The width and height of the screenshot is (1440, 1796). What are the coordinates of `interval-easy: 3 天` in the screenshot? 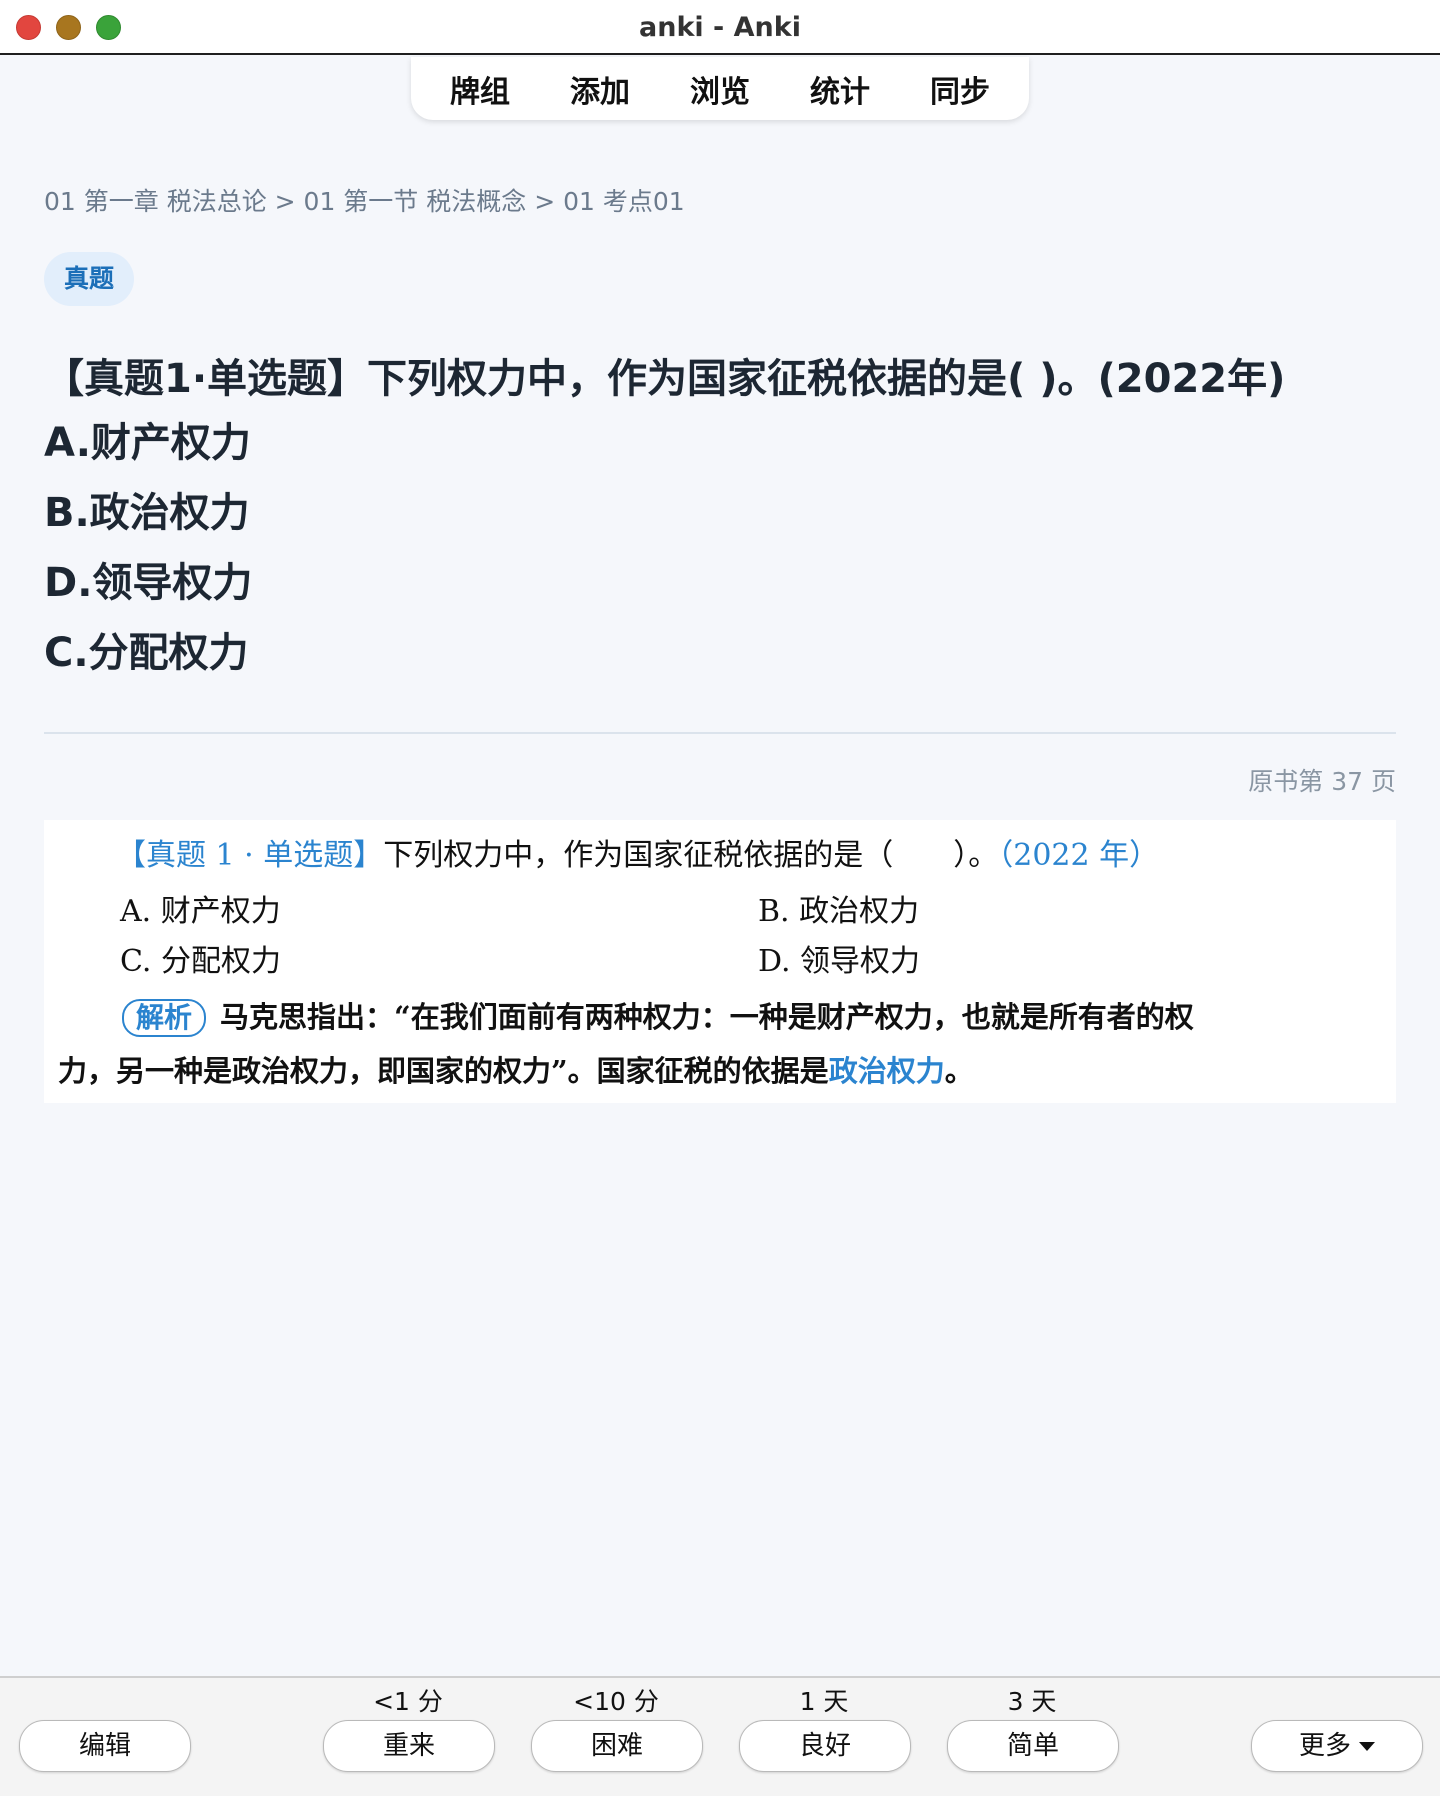 It's located at (1032, 1701).